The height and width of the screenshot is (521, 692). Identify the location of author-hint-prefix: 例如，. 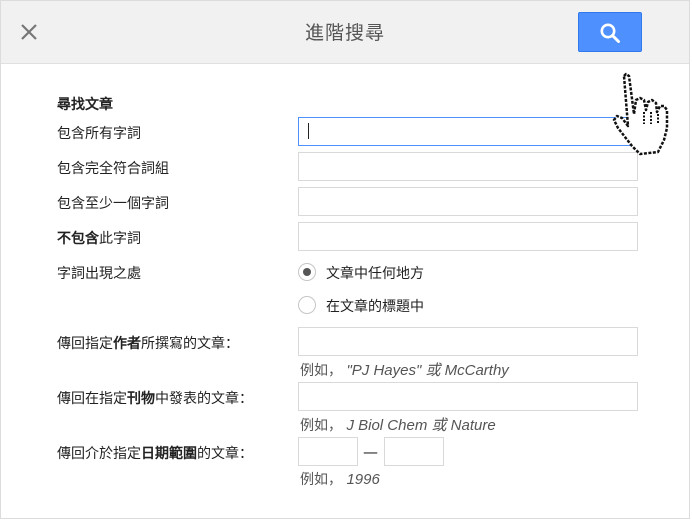
(321, 371).